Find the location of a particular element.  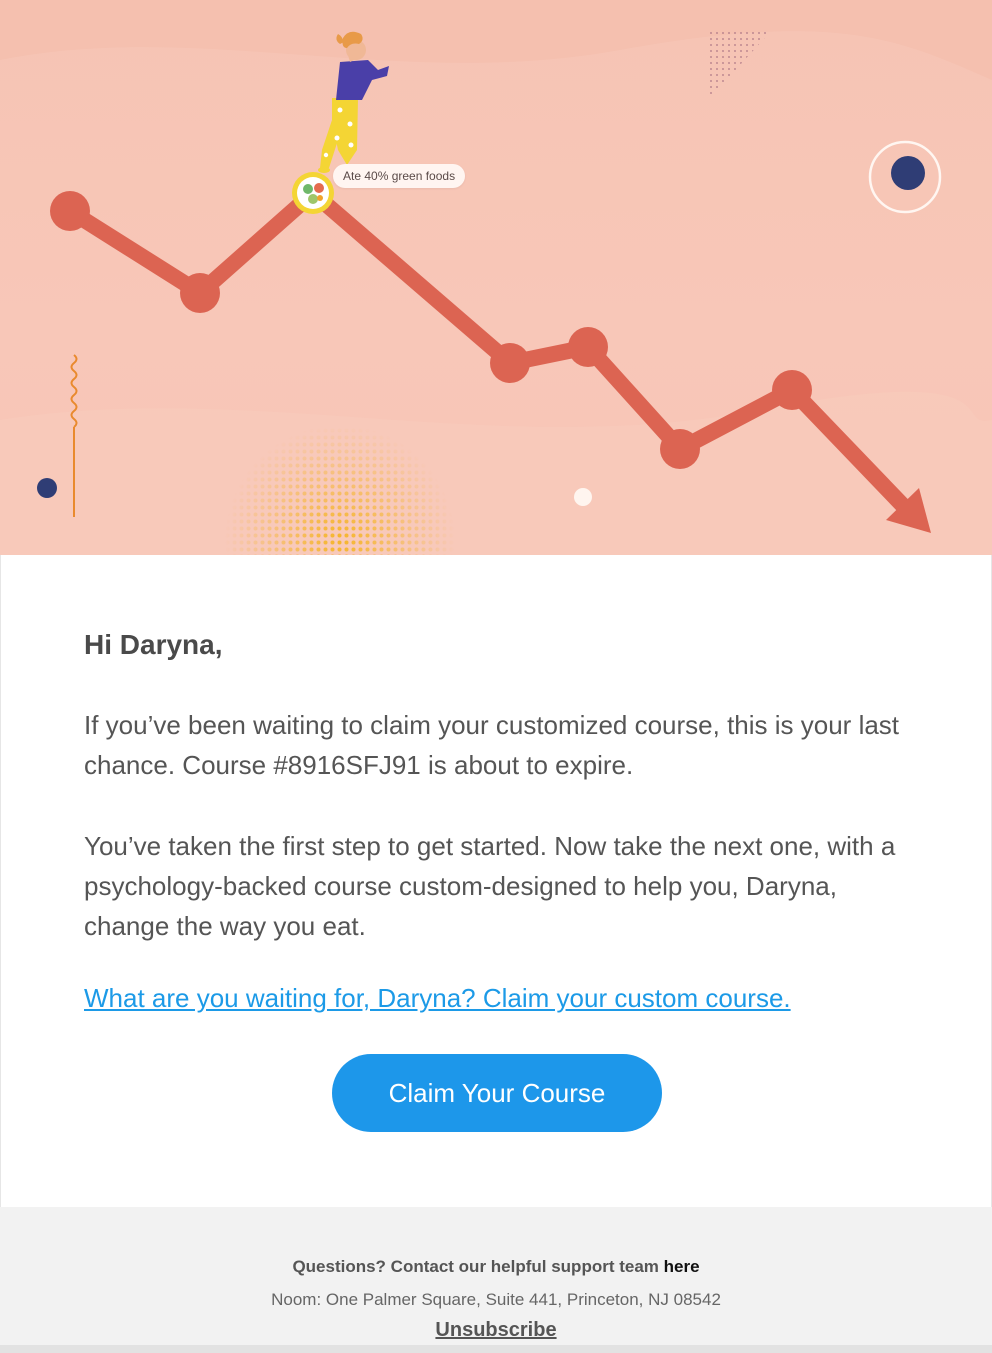

unsubscribe-link: Unsubscribe is located at coordinates (495, 1330).